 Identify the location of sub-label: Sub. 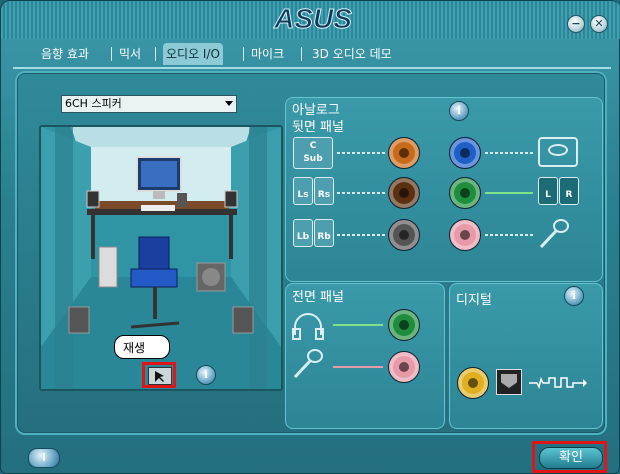
(313, 159).